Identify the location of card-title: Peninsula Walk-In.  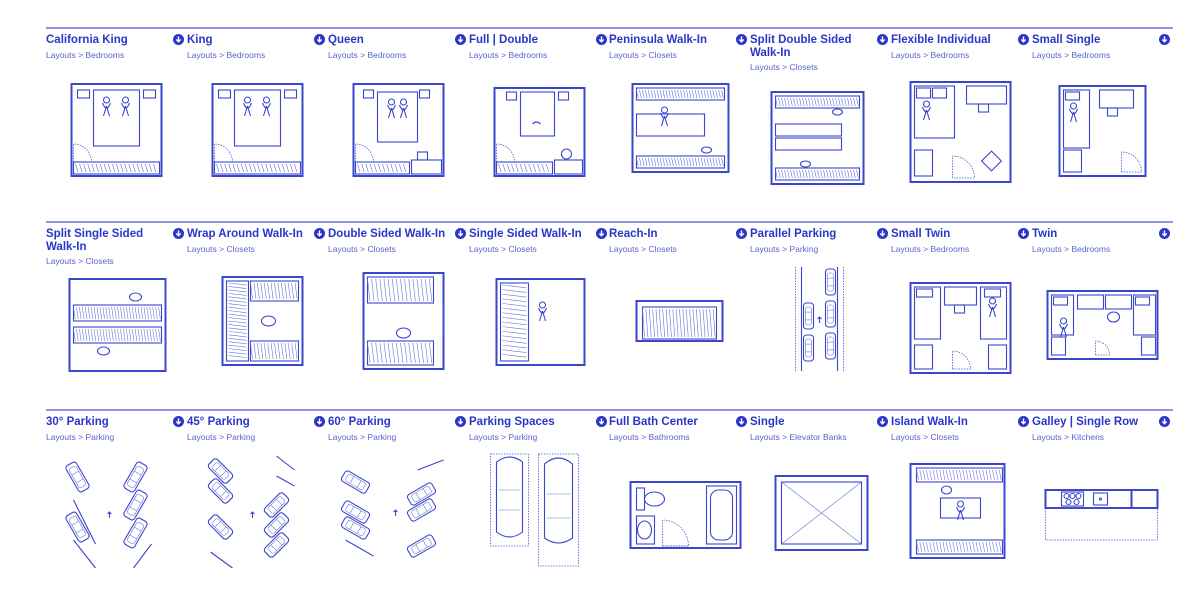
(679, 40).